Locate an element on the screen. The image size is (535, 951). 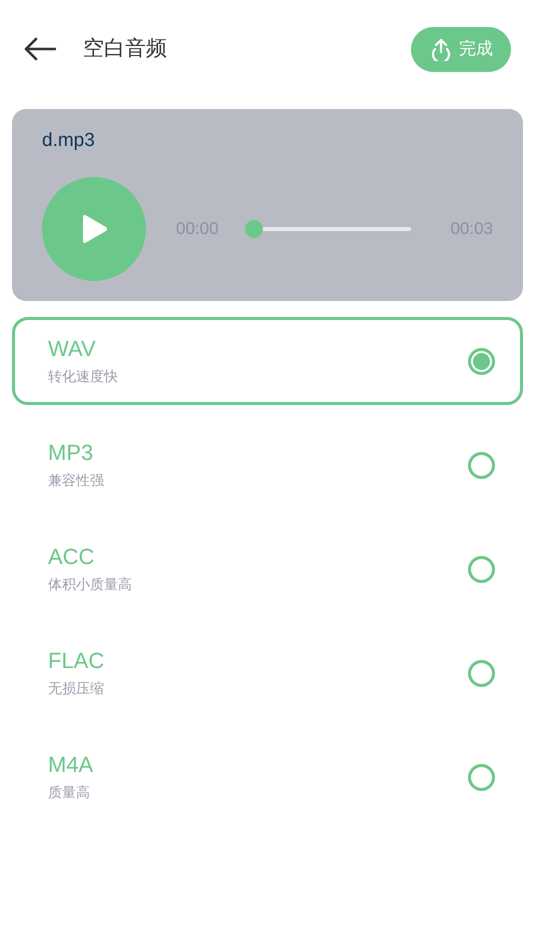
format-option: M4A 质量高 is located at coordinates (267, 777).